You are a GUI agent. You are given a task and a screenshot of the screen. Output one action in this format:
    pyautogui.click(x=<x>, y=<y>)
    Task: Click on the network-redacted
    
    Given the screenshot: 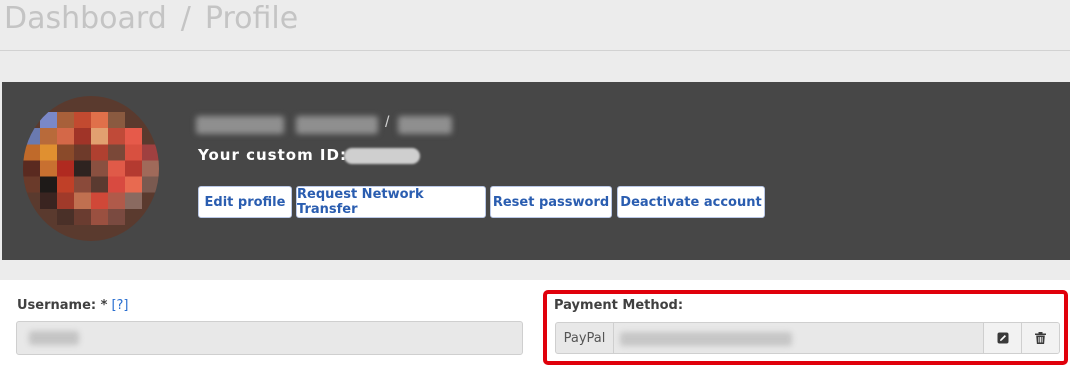 What is the action you would take?
    pyautogui.click(x=425, y=125)
    